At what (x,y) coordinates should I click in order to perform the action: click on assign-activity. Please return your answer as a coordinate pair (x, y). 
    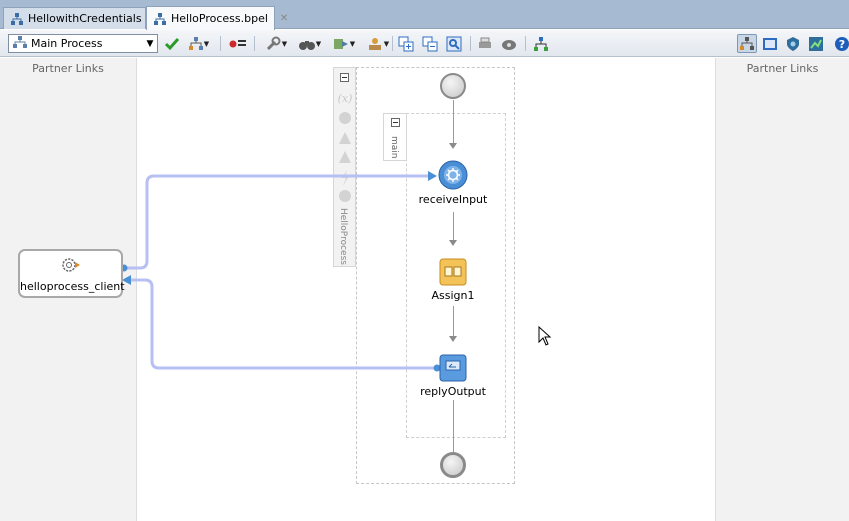
    Looking at the image, I should click on (453, 272).